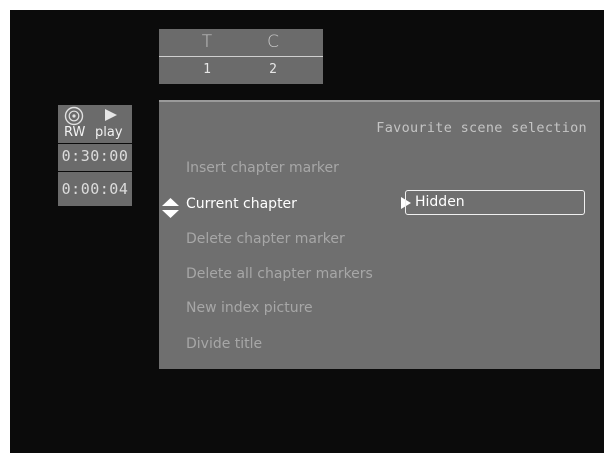 The height and width of the screenshot is (461, 605). What do you see at coordinates (241, 207) in the screenshot?
I see `menu-item-current-chapter: Current chapter` at bounding box center [241, 207].